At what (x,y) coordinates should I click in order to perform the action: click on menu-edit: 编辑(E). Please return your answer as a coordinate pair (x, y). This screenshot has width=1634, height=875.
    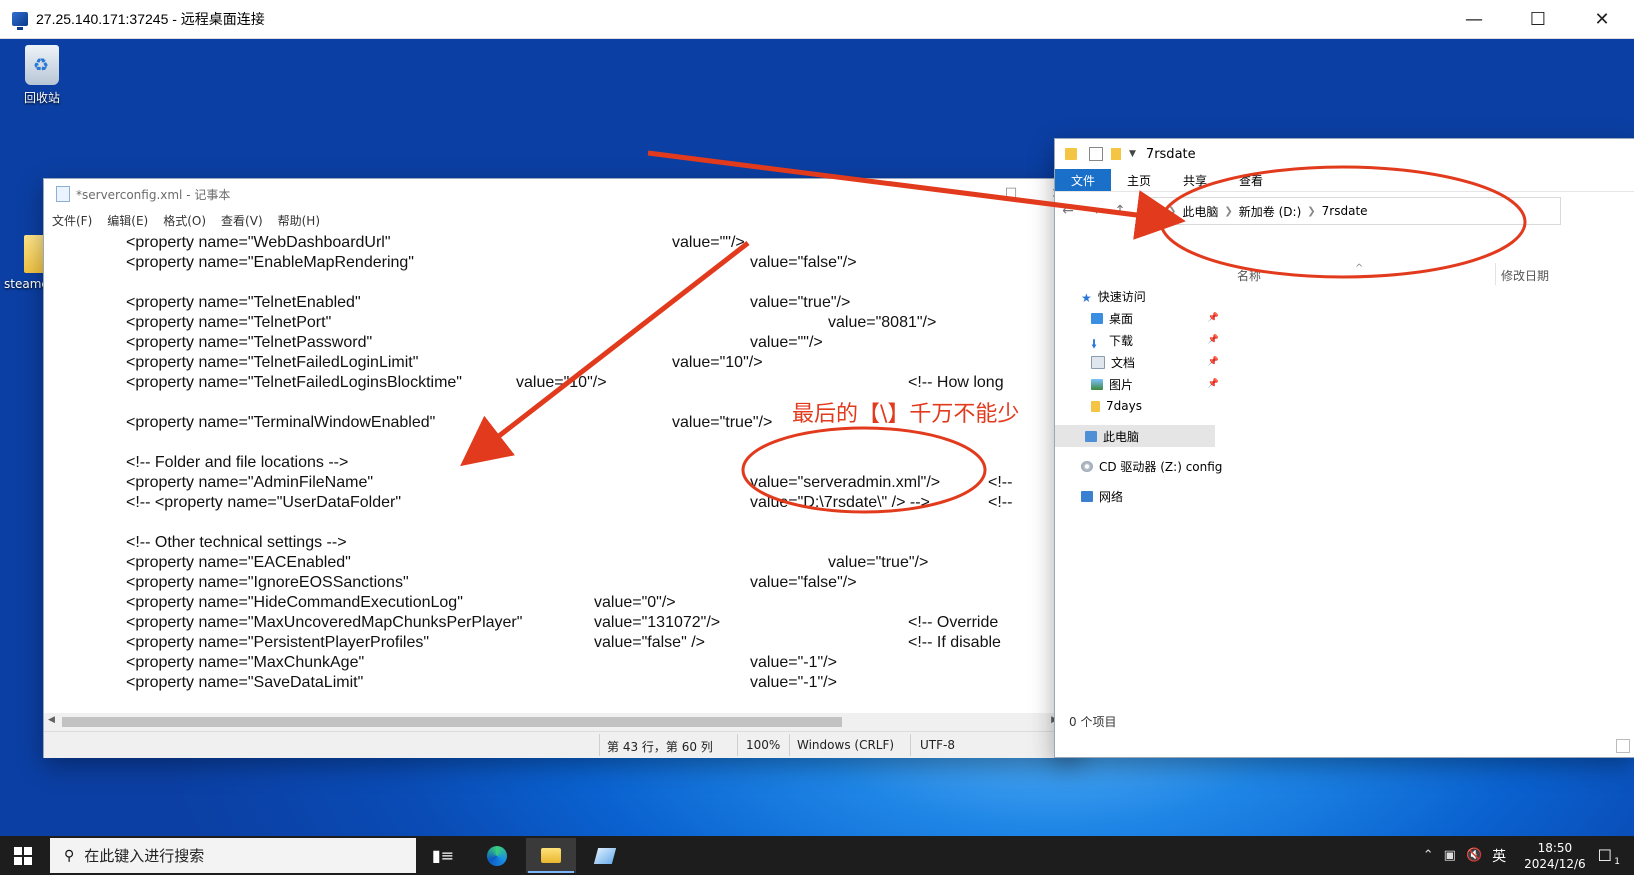
    Looking at the image, I should click on (127, 220).